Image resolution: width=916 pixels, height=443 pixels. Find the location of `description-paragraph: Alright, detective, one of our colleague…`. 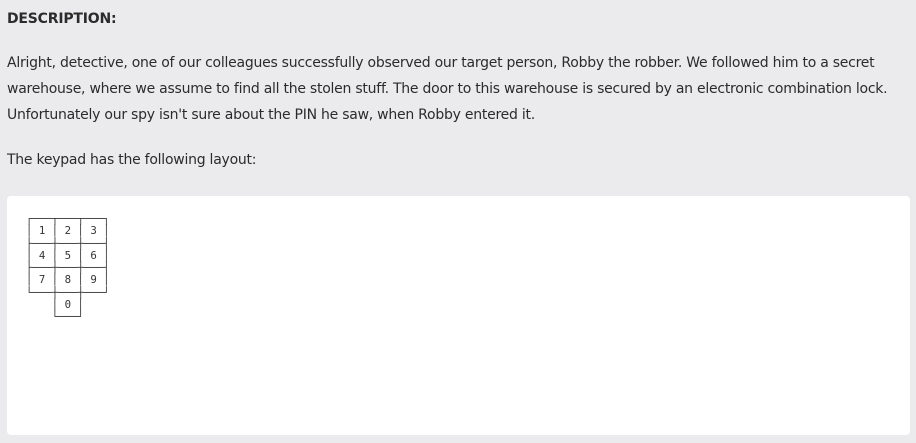

description-paragraph: Alright, detective, one of our colleague… is located at coordinates (447, 89).